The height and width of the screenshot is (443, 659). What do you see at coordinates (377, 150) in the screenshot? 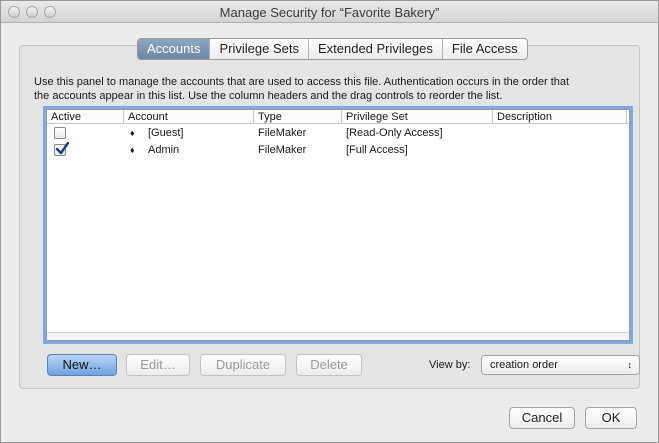
I see `account-privilege-set: [Full Access]` at bounding box center [377, 150].